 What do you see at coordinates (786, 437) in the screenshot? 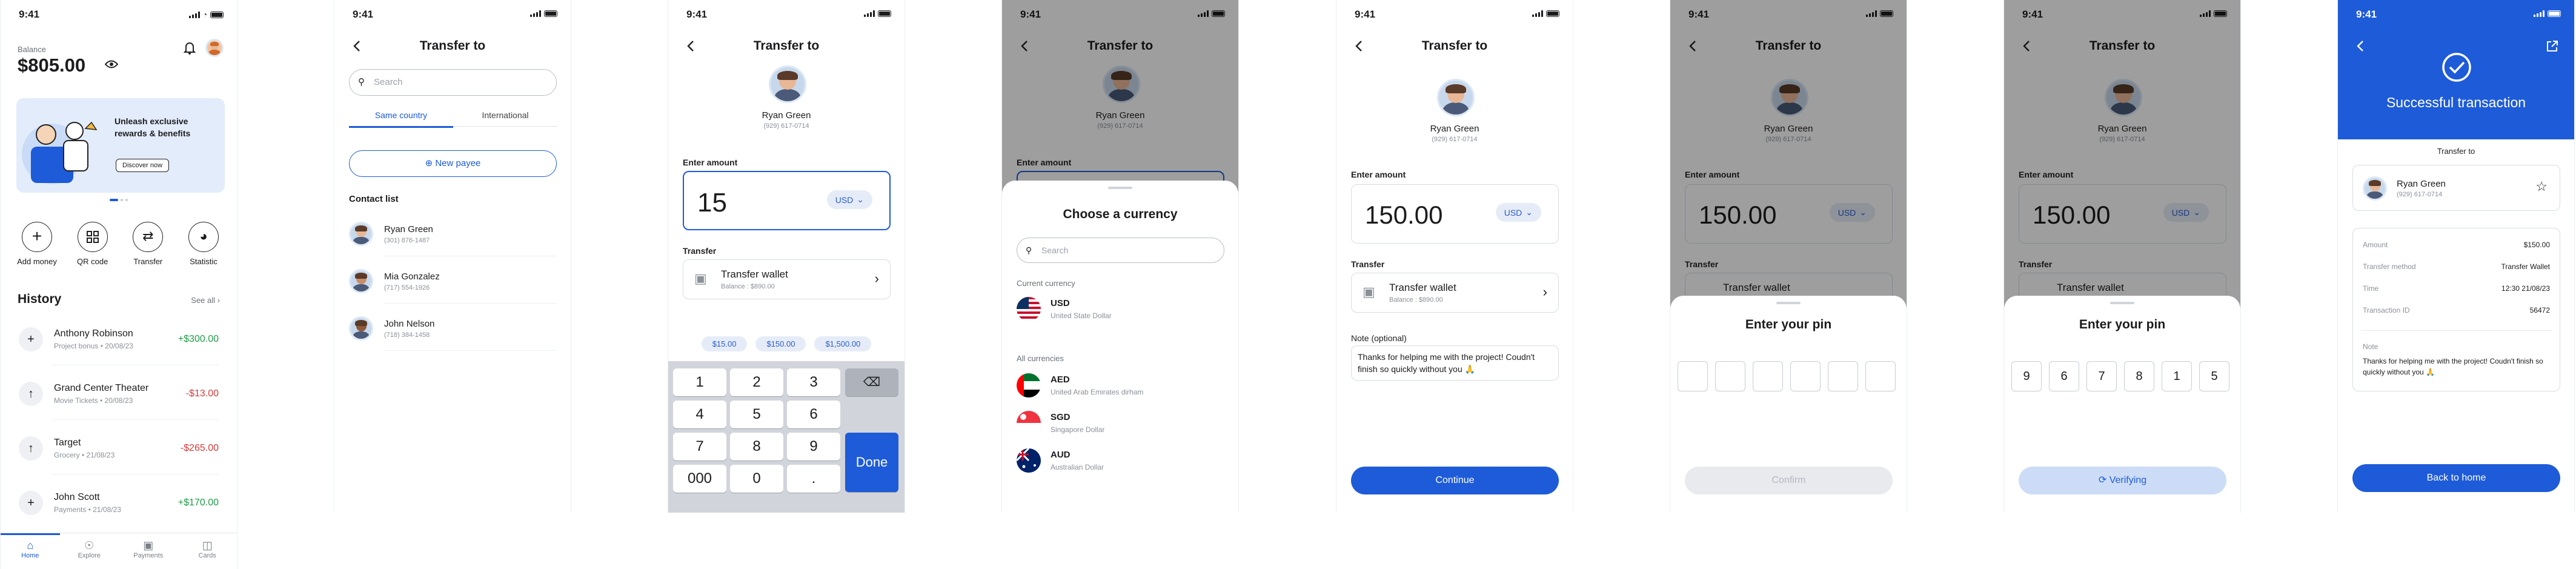
I see `numeric-keypad: 1 2 3 4 5 6 7 8 9 000 0. ⌫ Done` at bounding box center [786, 437].